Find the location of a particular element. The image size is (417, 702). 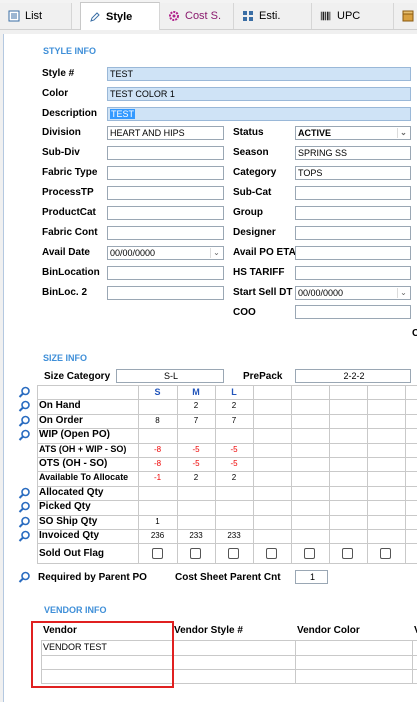

start-sell-label: Start Sell DT is located at coordinates (263, 292).